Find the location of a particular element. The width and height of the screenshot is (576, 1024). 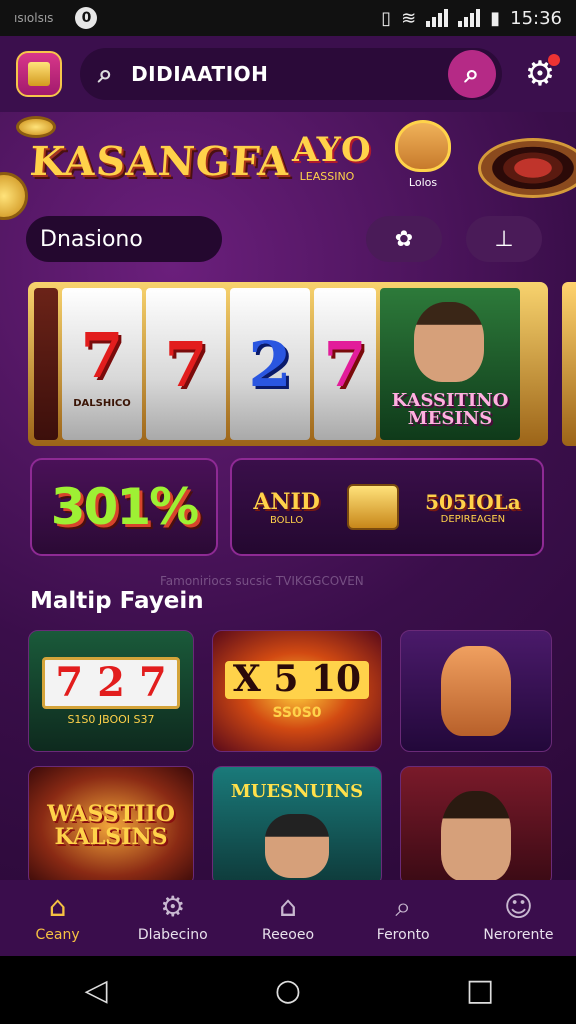

reel-sub: DALSHICO is located at coordinates (102, 403).